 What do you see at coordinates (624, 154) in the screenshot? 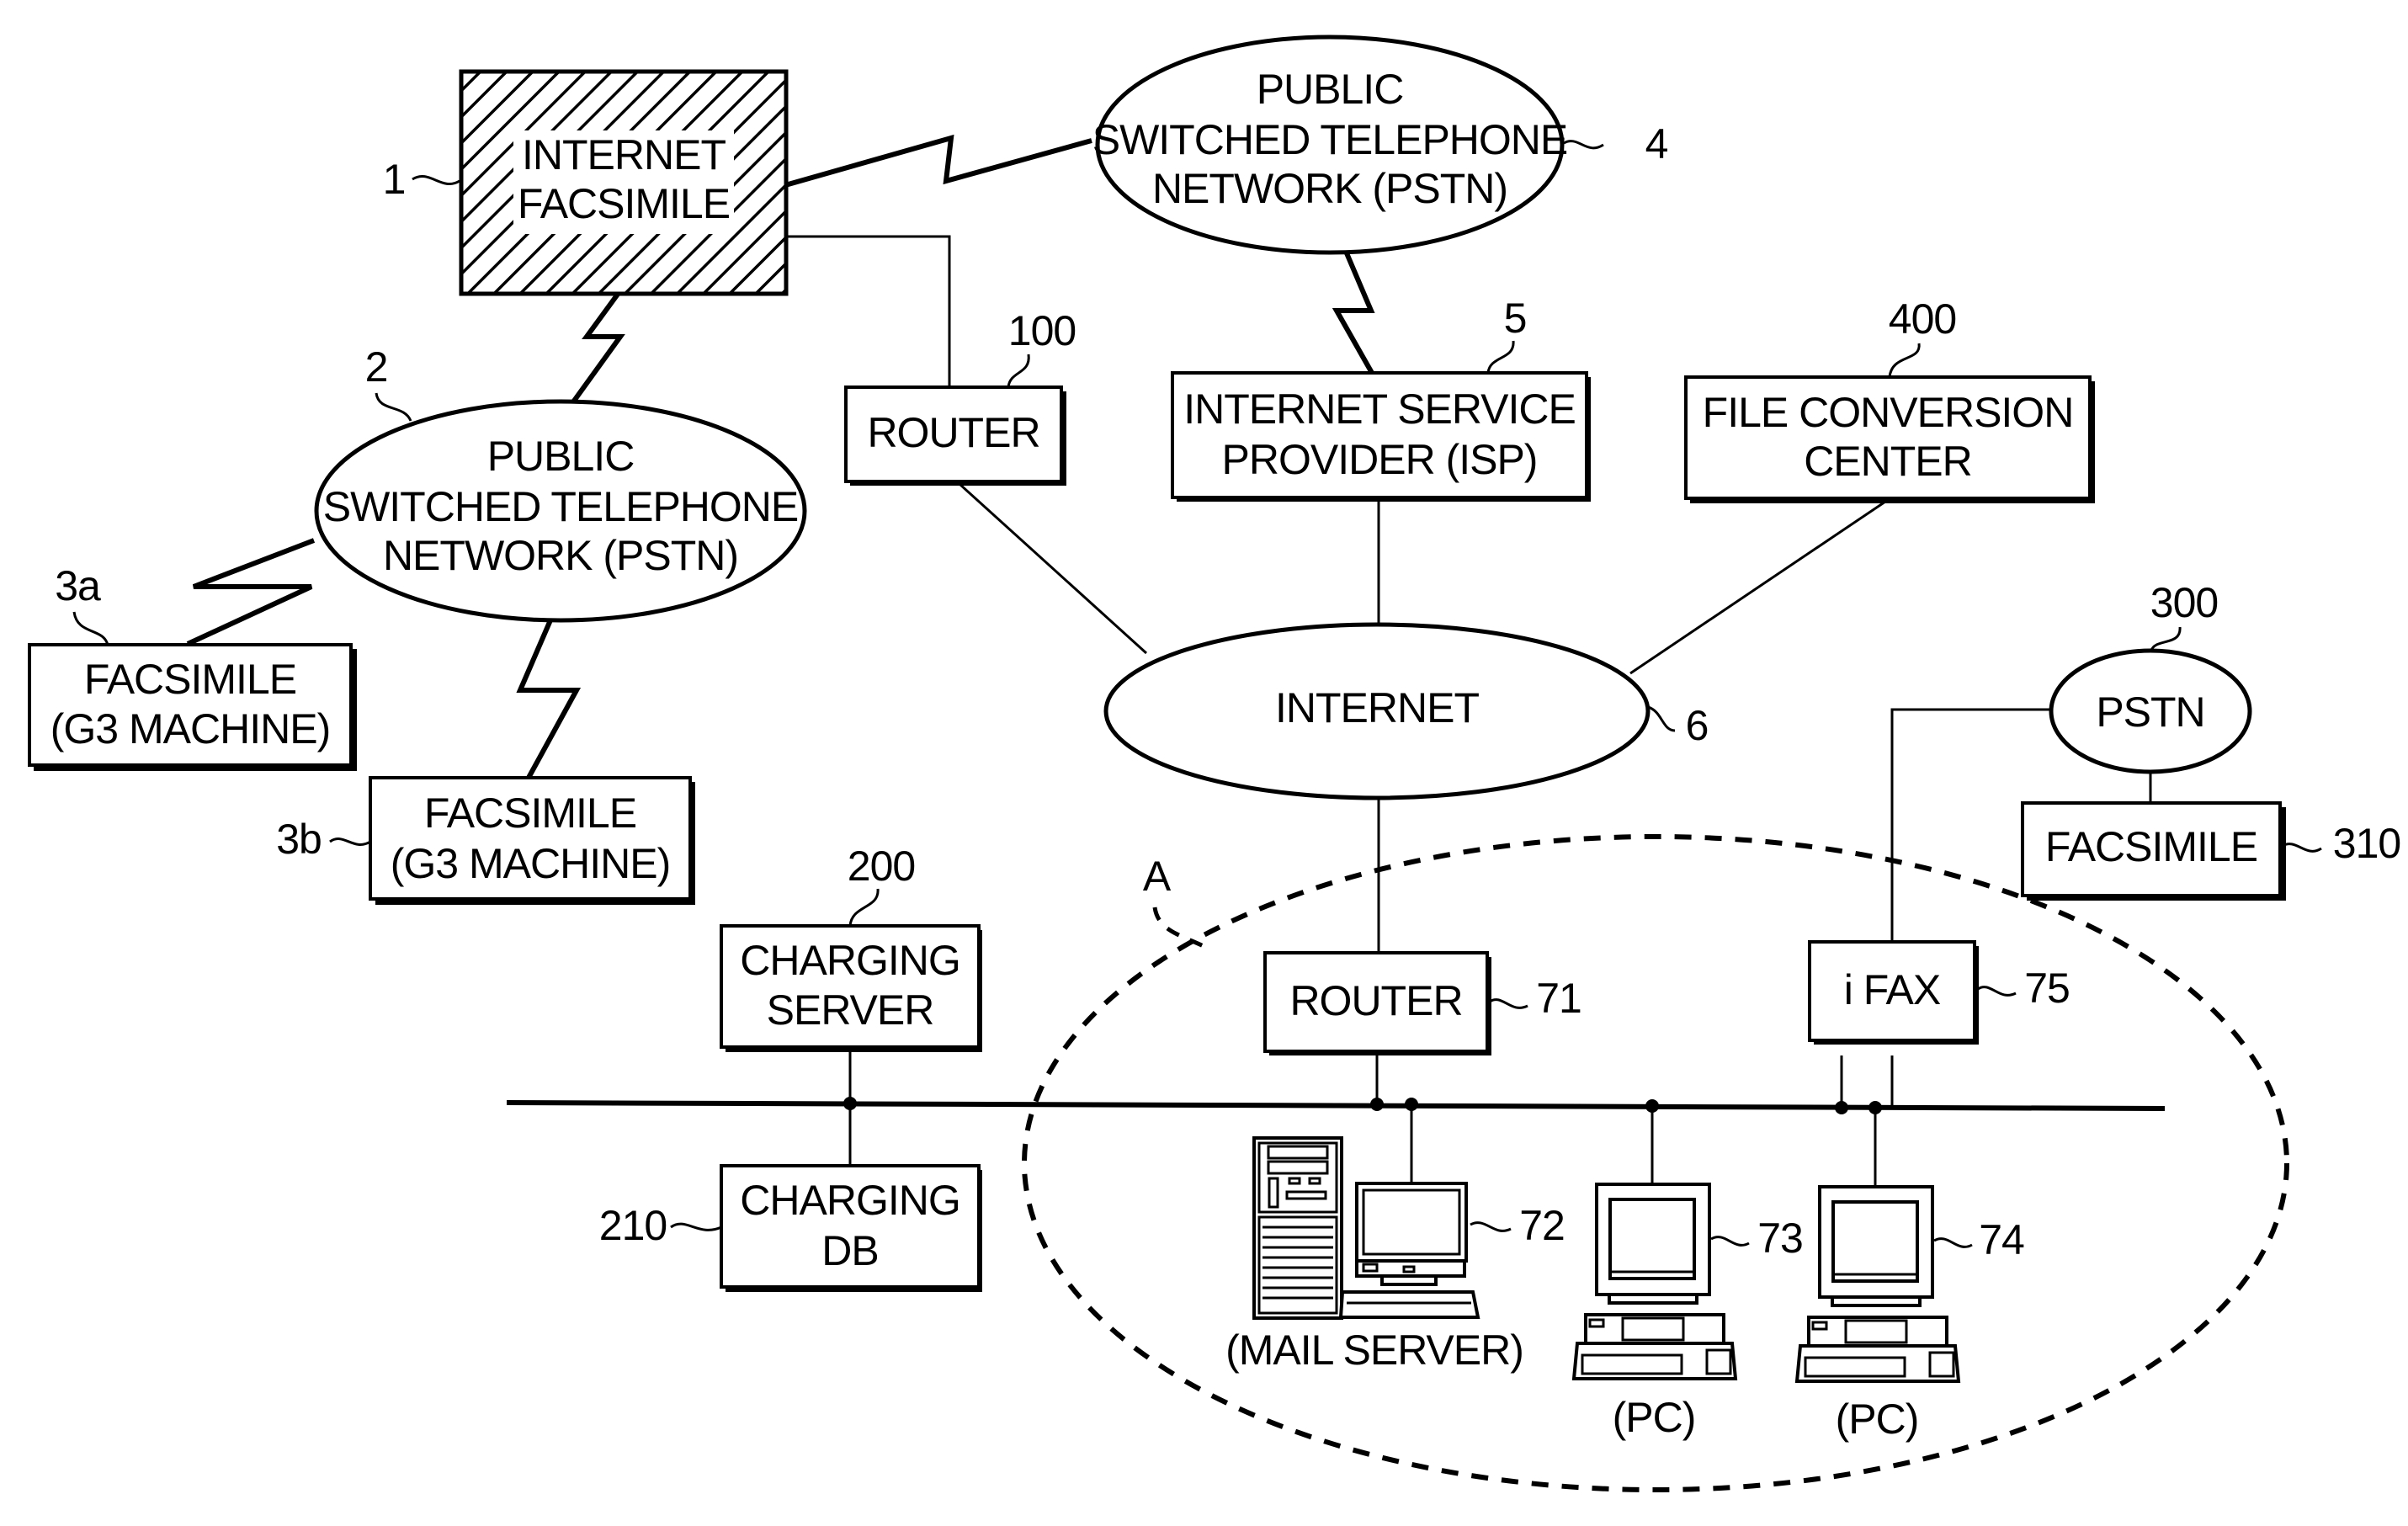
I see `internet-facsimile-label-line1: INTERNET` at bounding box center [624, 154].